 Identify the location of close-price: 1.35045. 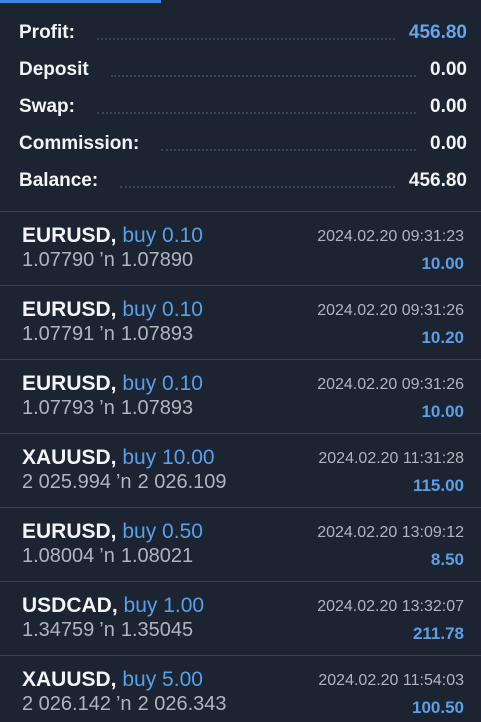
(157, 630).